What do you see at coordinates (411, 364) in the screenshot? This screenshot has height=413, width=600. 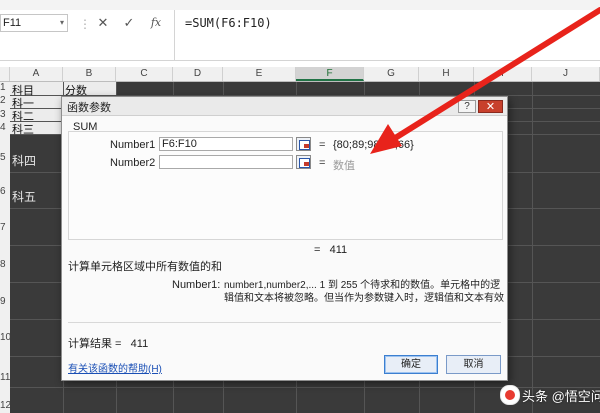 I see `ok-button: 确定` at bounding box center [411, 364].